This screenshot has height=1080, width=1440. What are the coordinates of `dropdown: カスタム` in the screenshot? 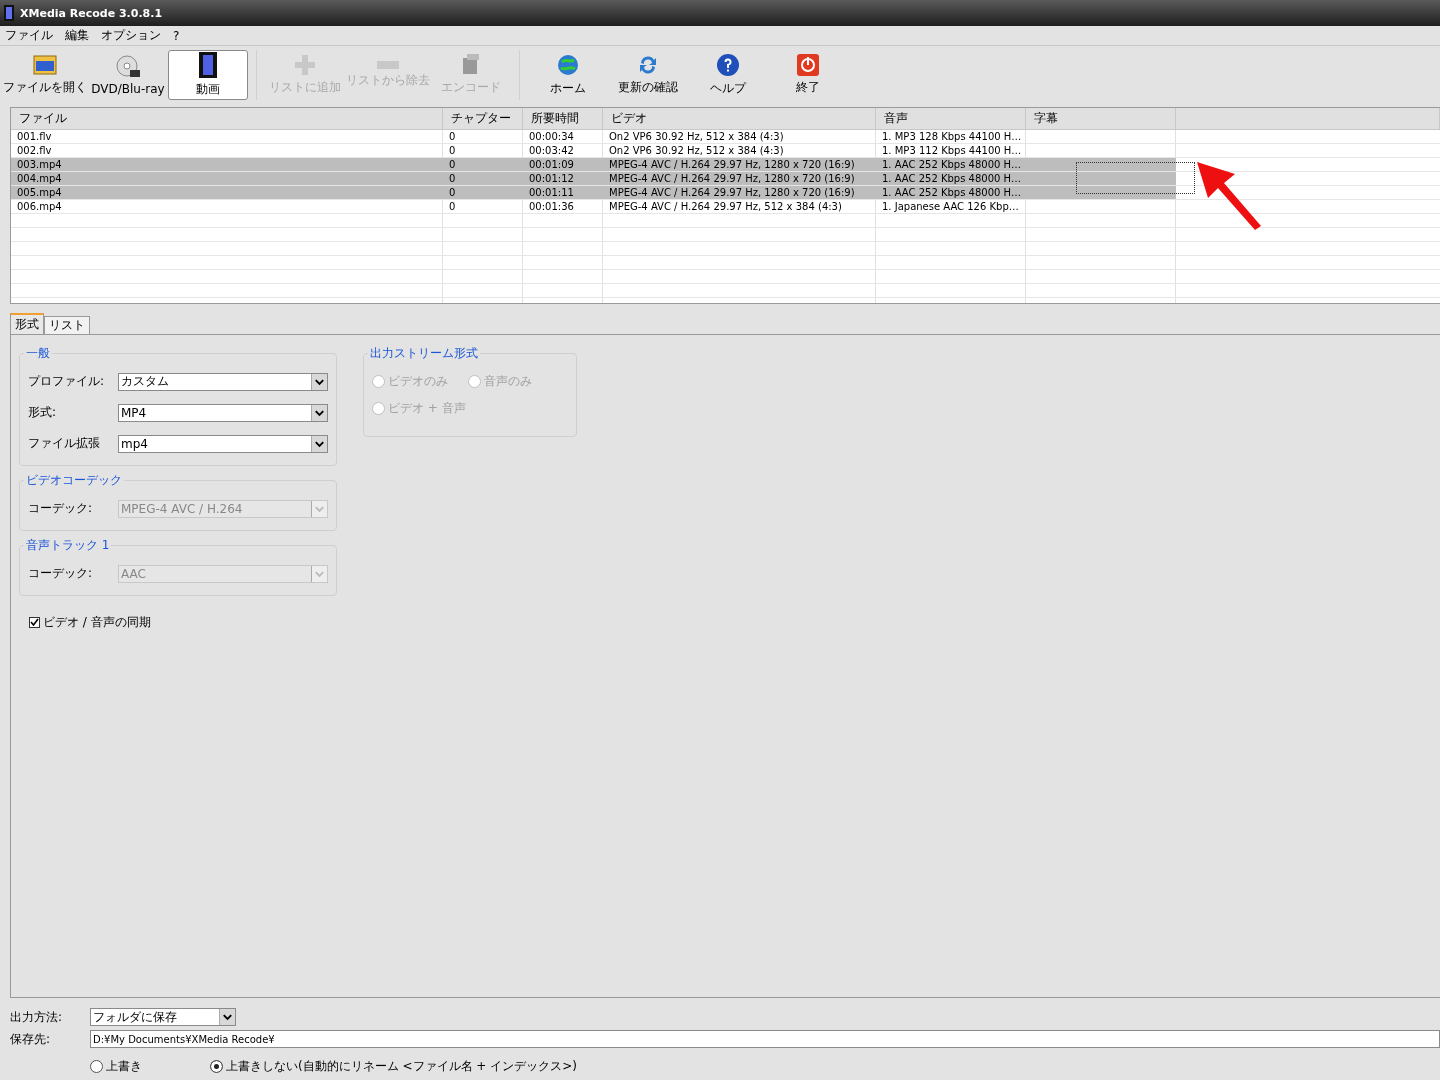 It's located at (223, 381).